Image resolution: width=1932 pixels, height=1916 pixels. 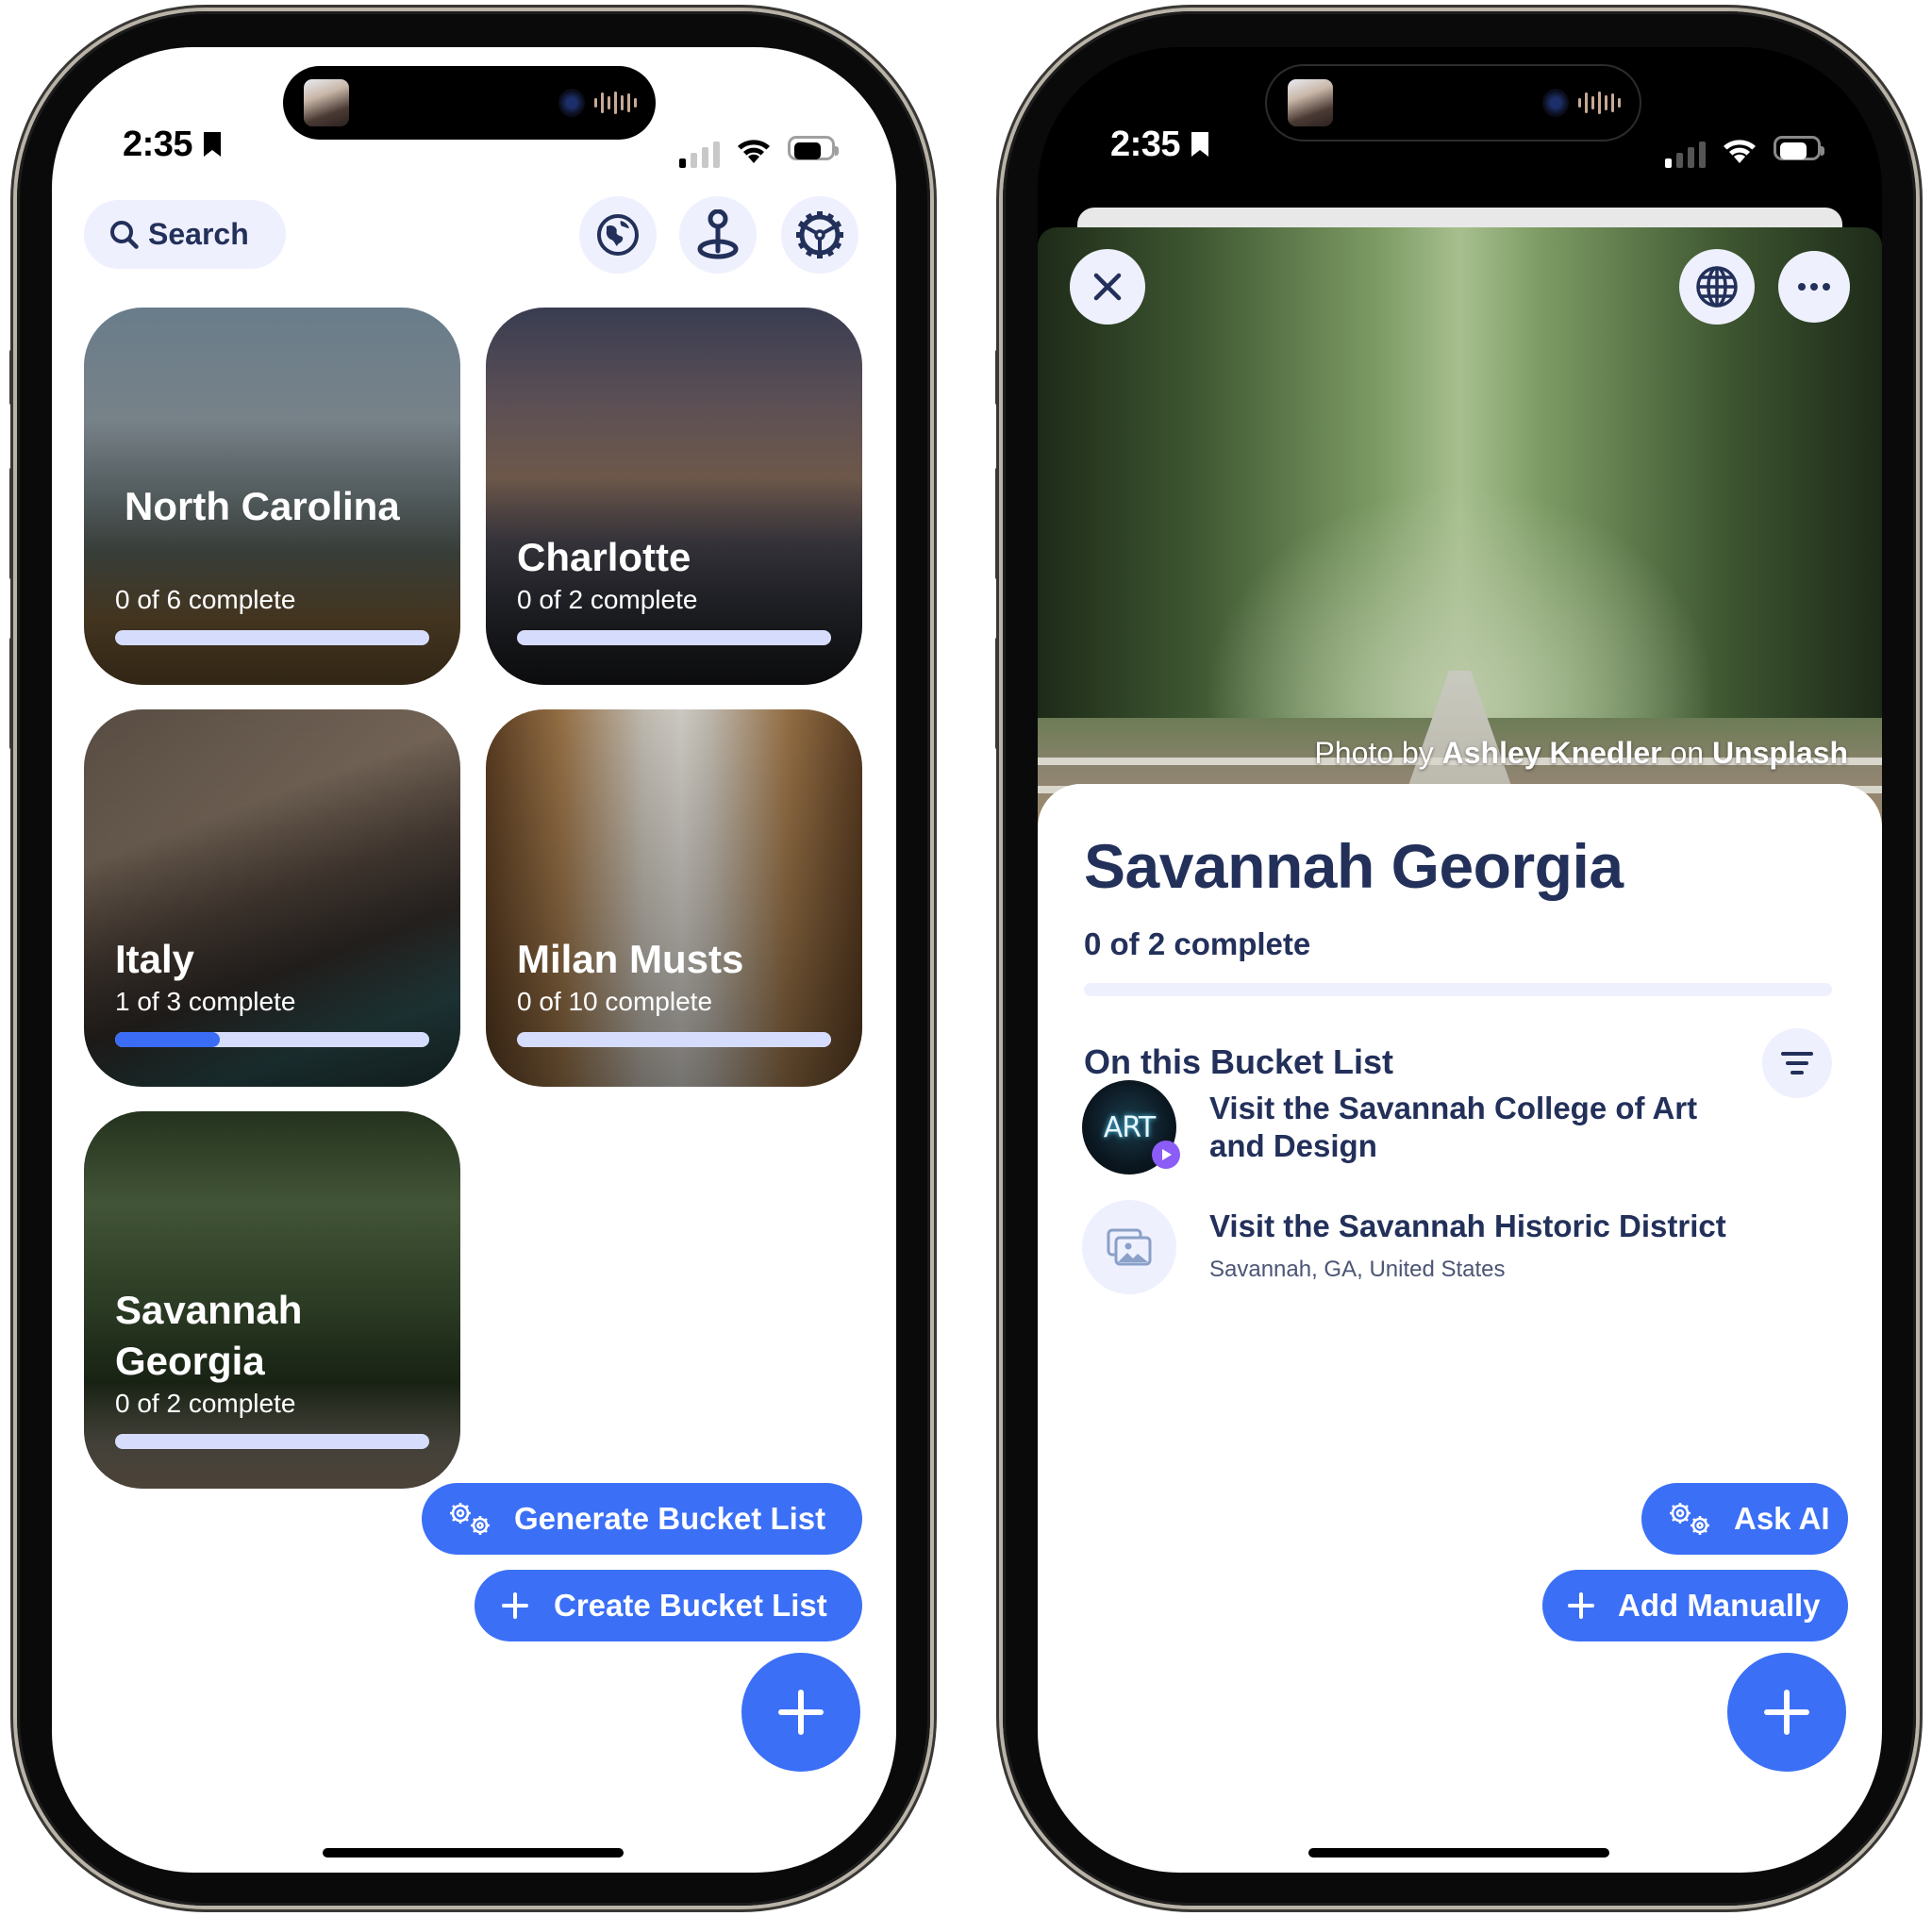 I want to click on create-bucket-list-button: Create Bucket List, so click(x=669, y=1605).